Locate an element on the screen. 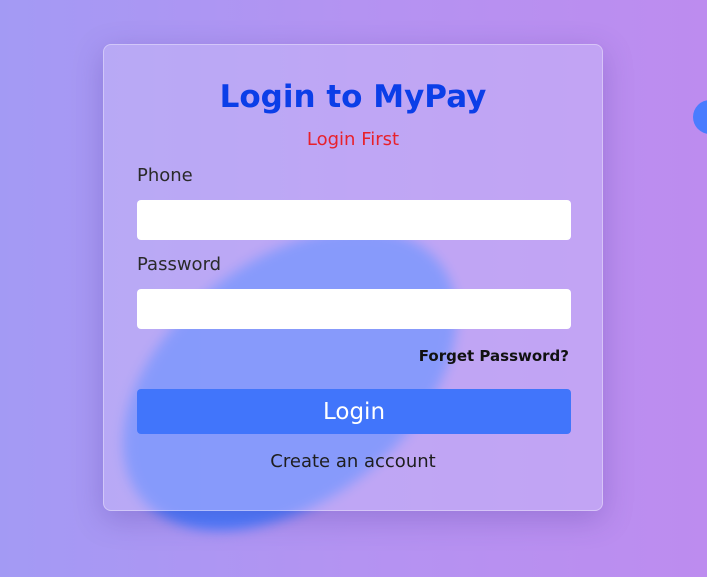  login-button: Login is located at coordinates (354, 411).